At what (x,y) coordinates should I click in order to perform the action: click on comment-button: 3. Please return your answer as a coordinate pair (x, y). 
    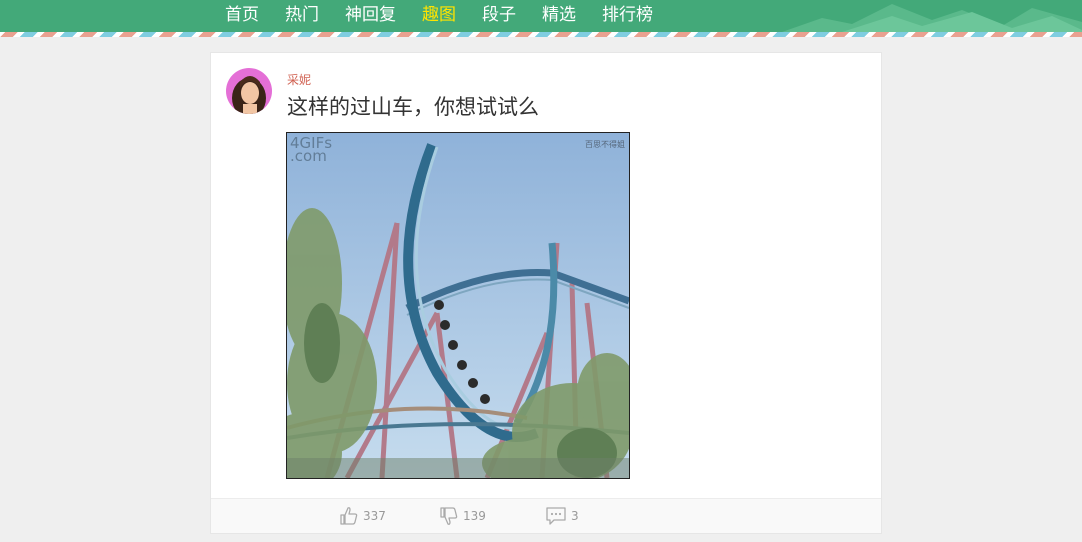
    Looking at the image, I should click on (562, 516).